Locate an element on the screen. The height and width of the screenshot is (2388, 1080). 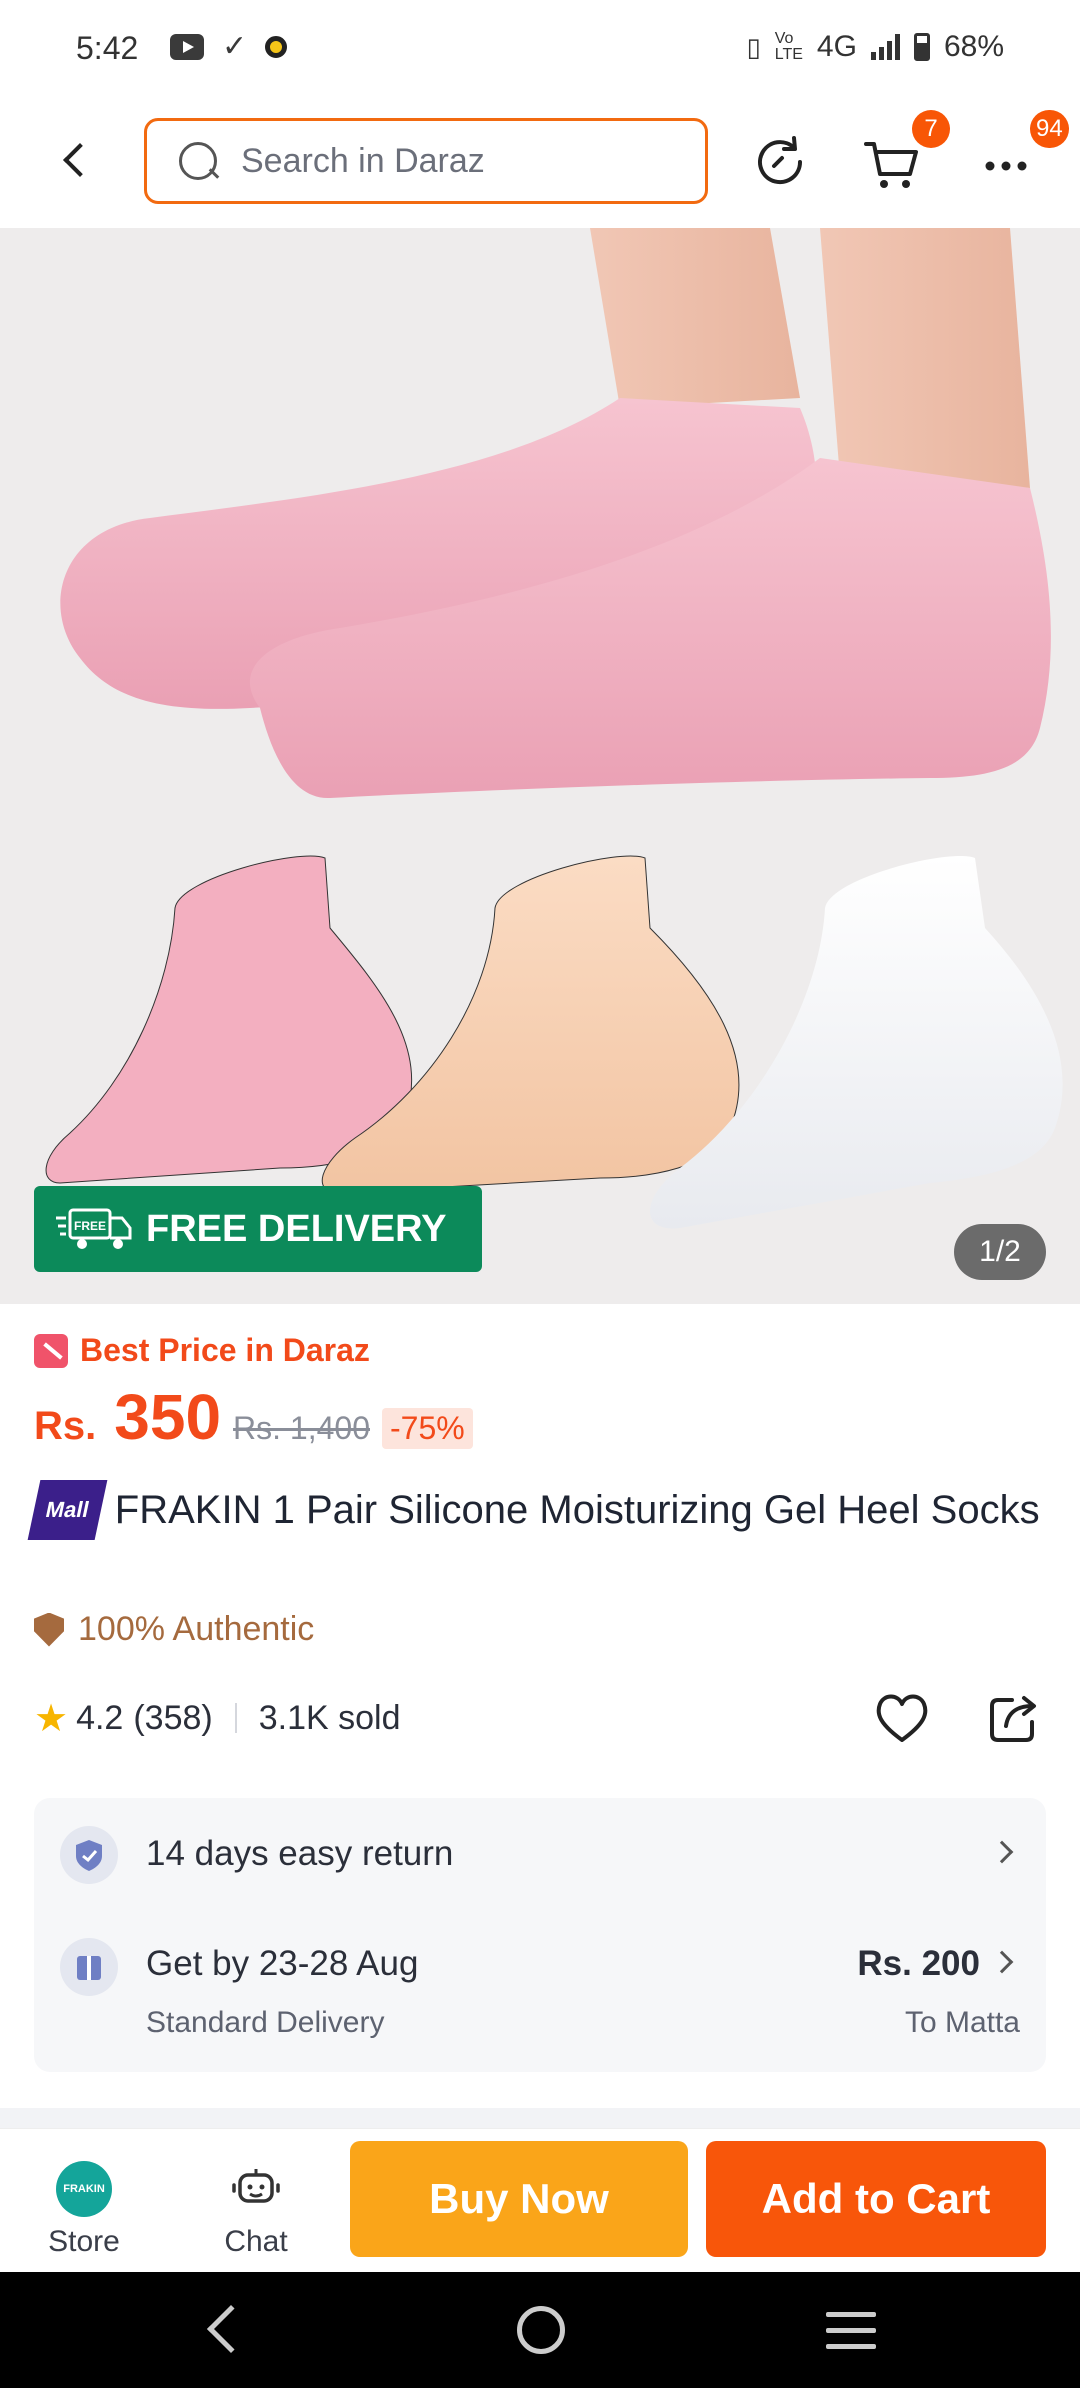
search-placeholder: Search in Daraz is located at coordinates (363, 160).